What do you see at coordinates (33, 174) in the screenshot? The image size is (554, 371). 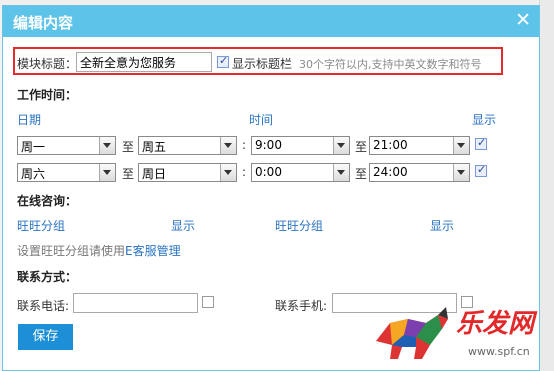 I see `day-from-value: 周六` at bounding box center [33, 174].